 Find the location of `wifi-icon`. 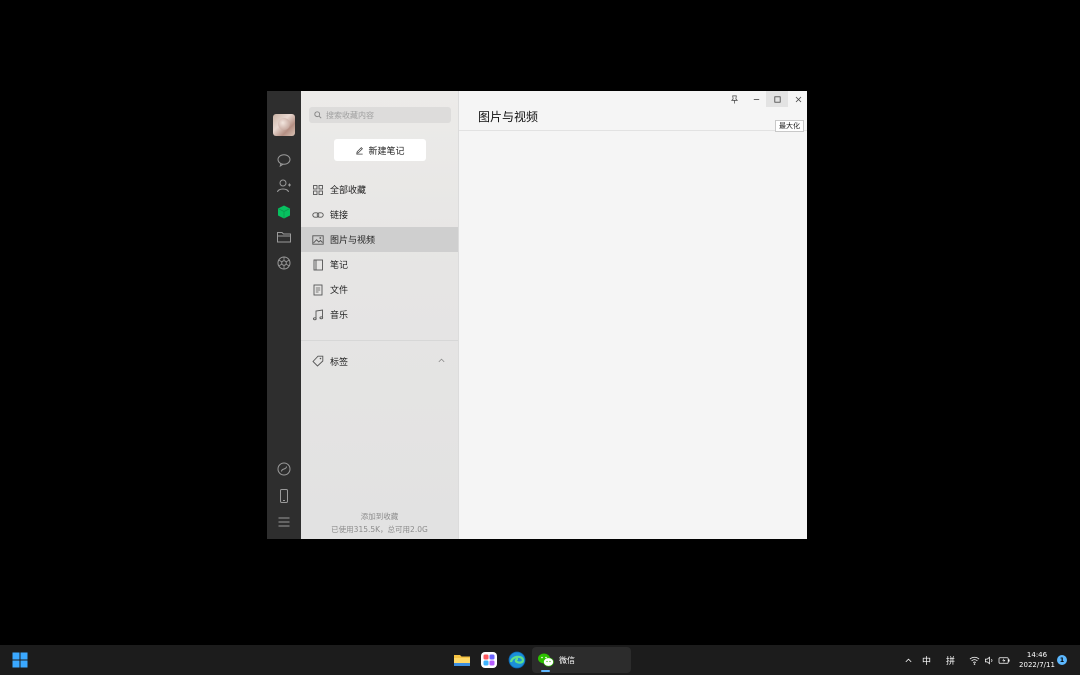

wifi-icon is located at coordinates (974, 660).